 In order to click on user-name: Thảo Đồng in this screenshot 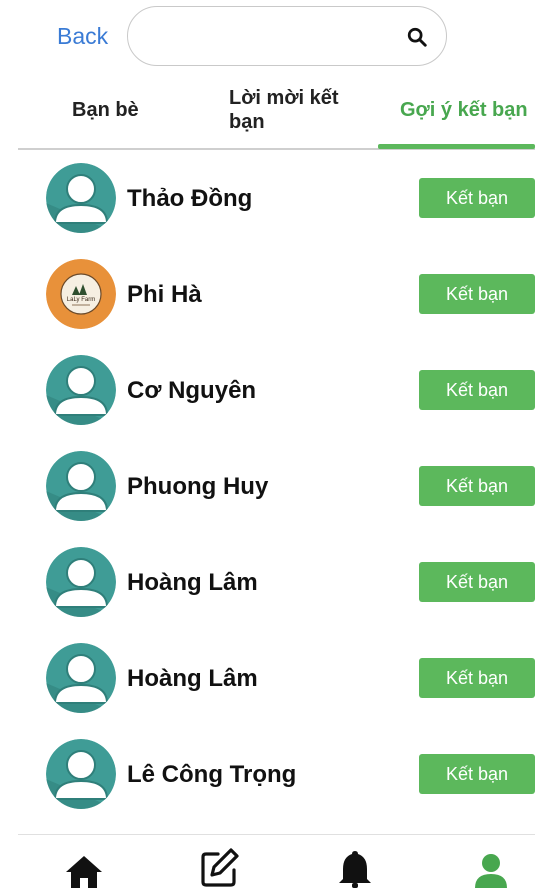, I will do `click(189, 199)`.